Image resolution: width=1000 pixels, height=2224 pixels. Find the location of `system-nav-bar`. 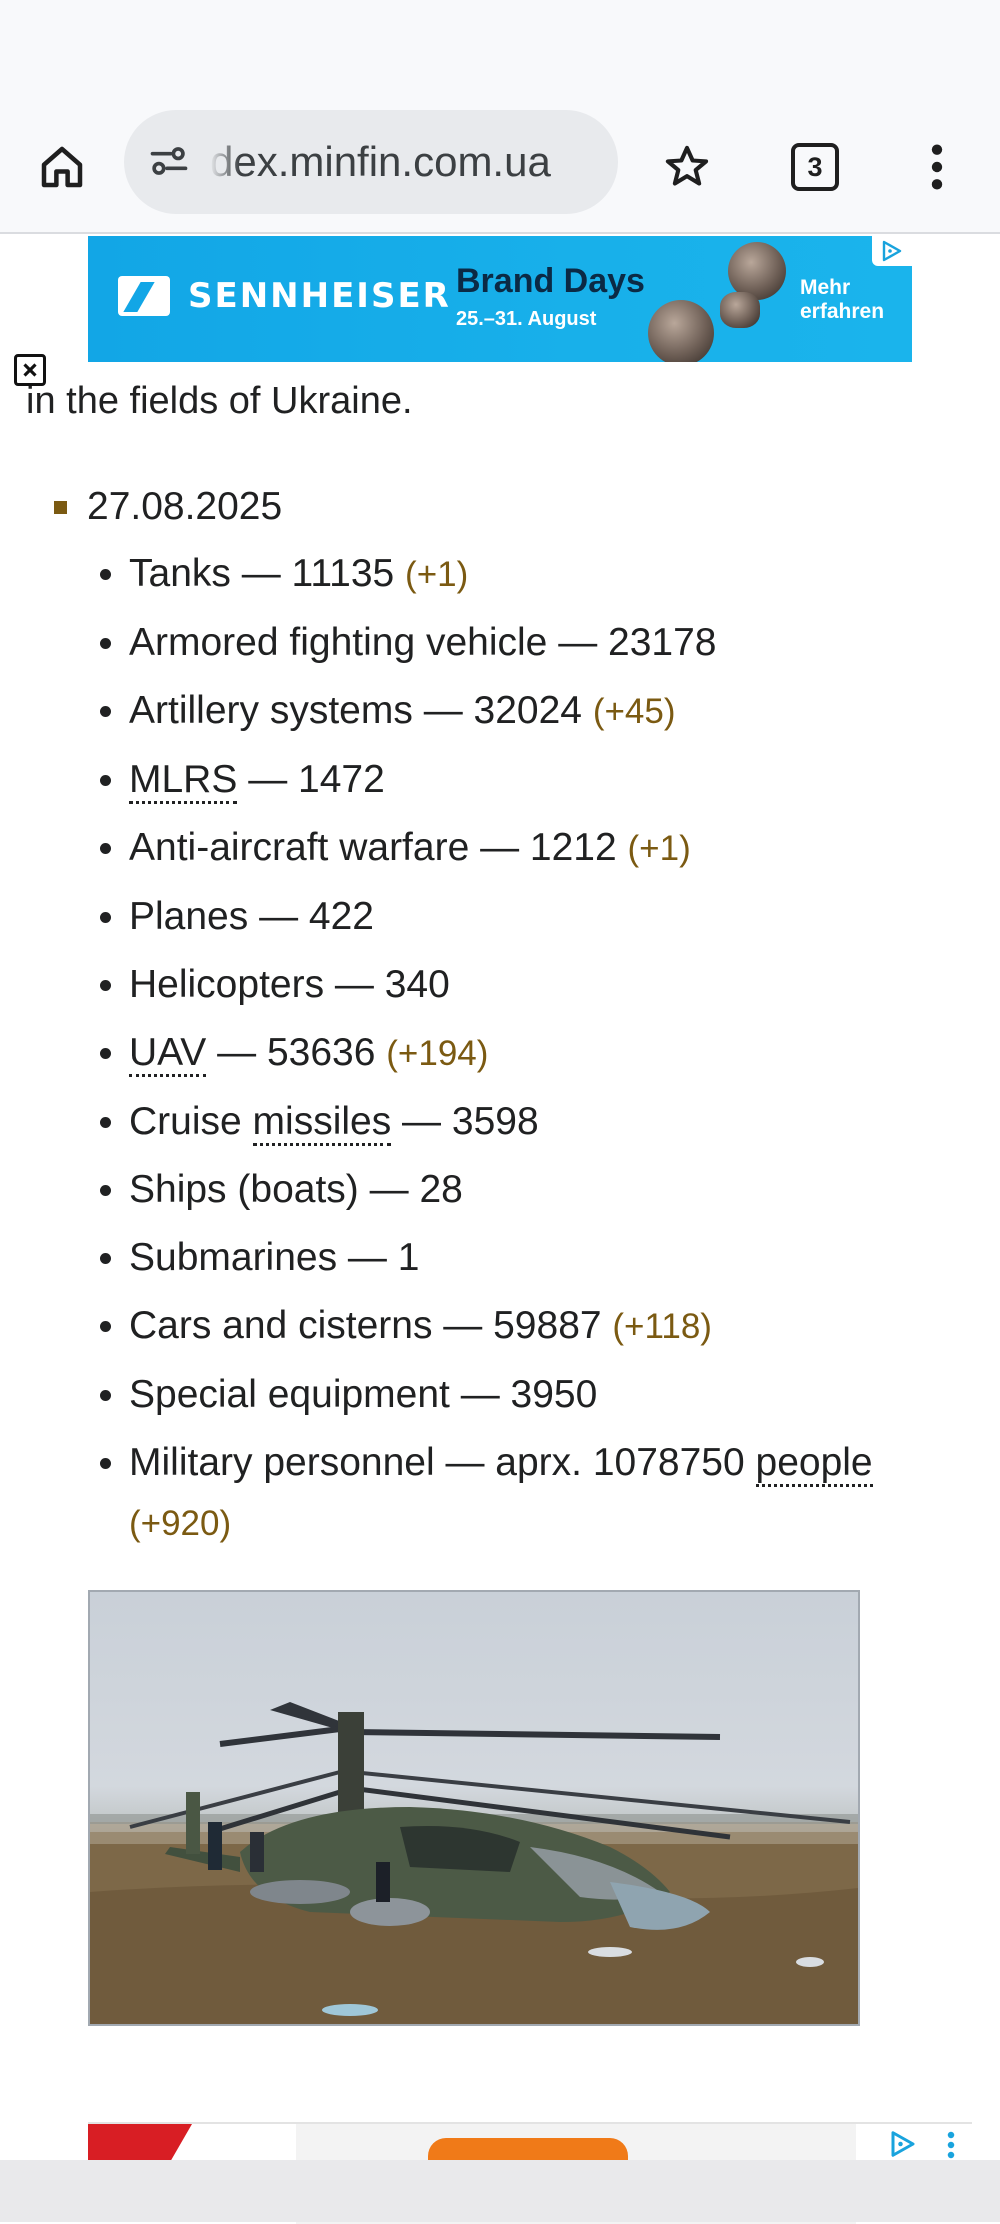

system-nav-bar is located at coordinates (500, 2191).